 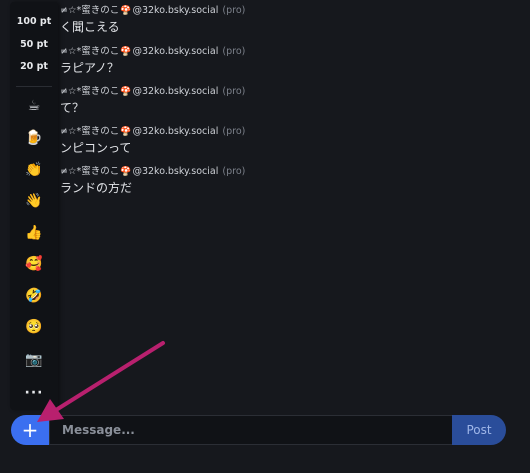 I want to click on reaction-picker: 100 pt 50 pt 20 pt ☕ 🍺 👏 👋 👍 🥰 🤣 🥺 📷 ···, so click(x=34, y=206).